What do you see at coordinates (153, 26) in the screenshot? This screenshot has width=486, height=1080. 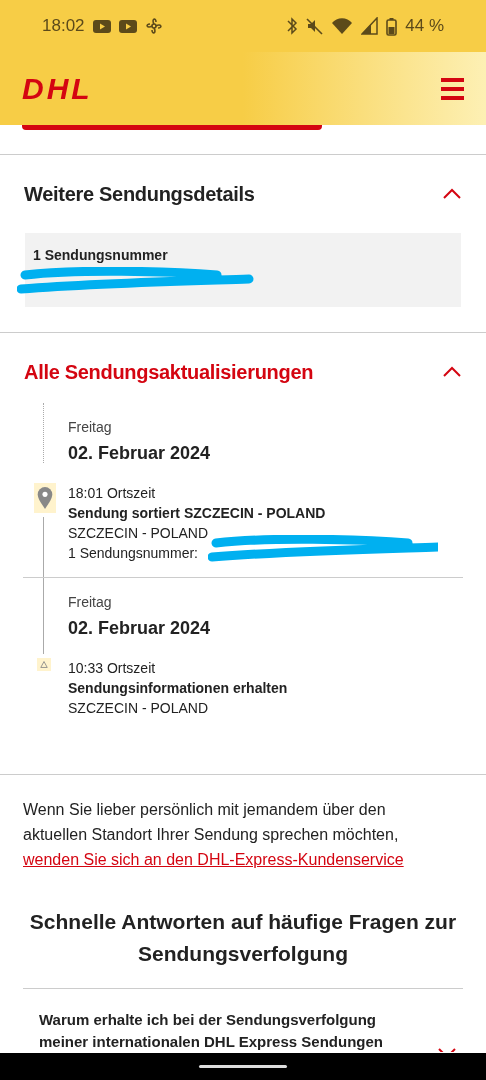 I see `fan-icon` at bounding box center [153, 26].